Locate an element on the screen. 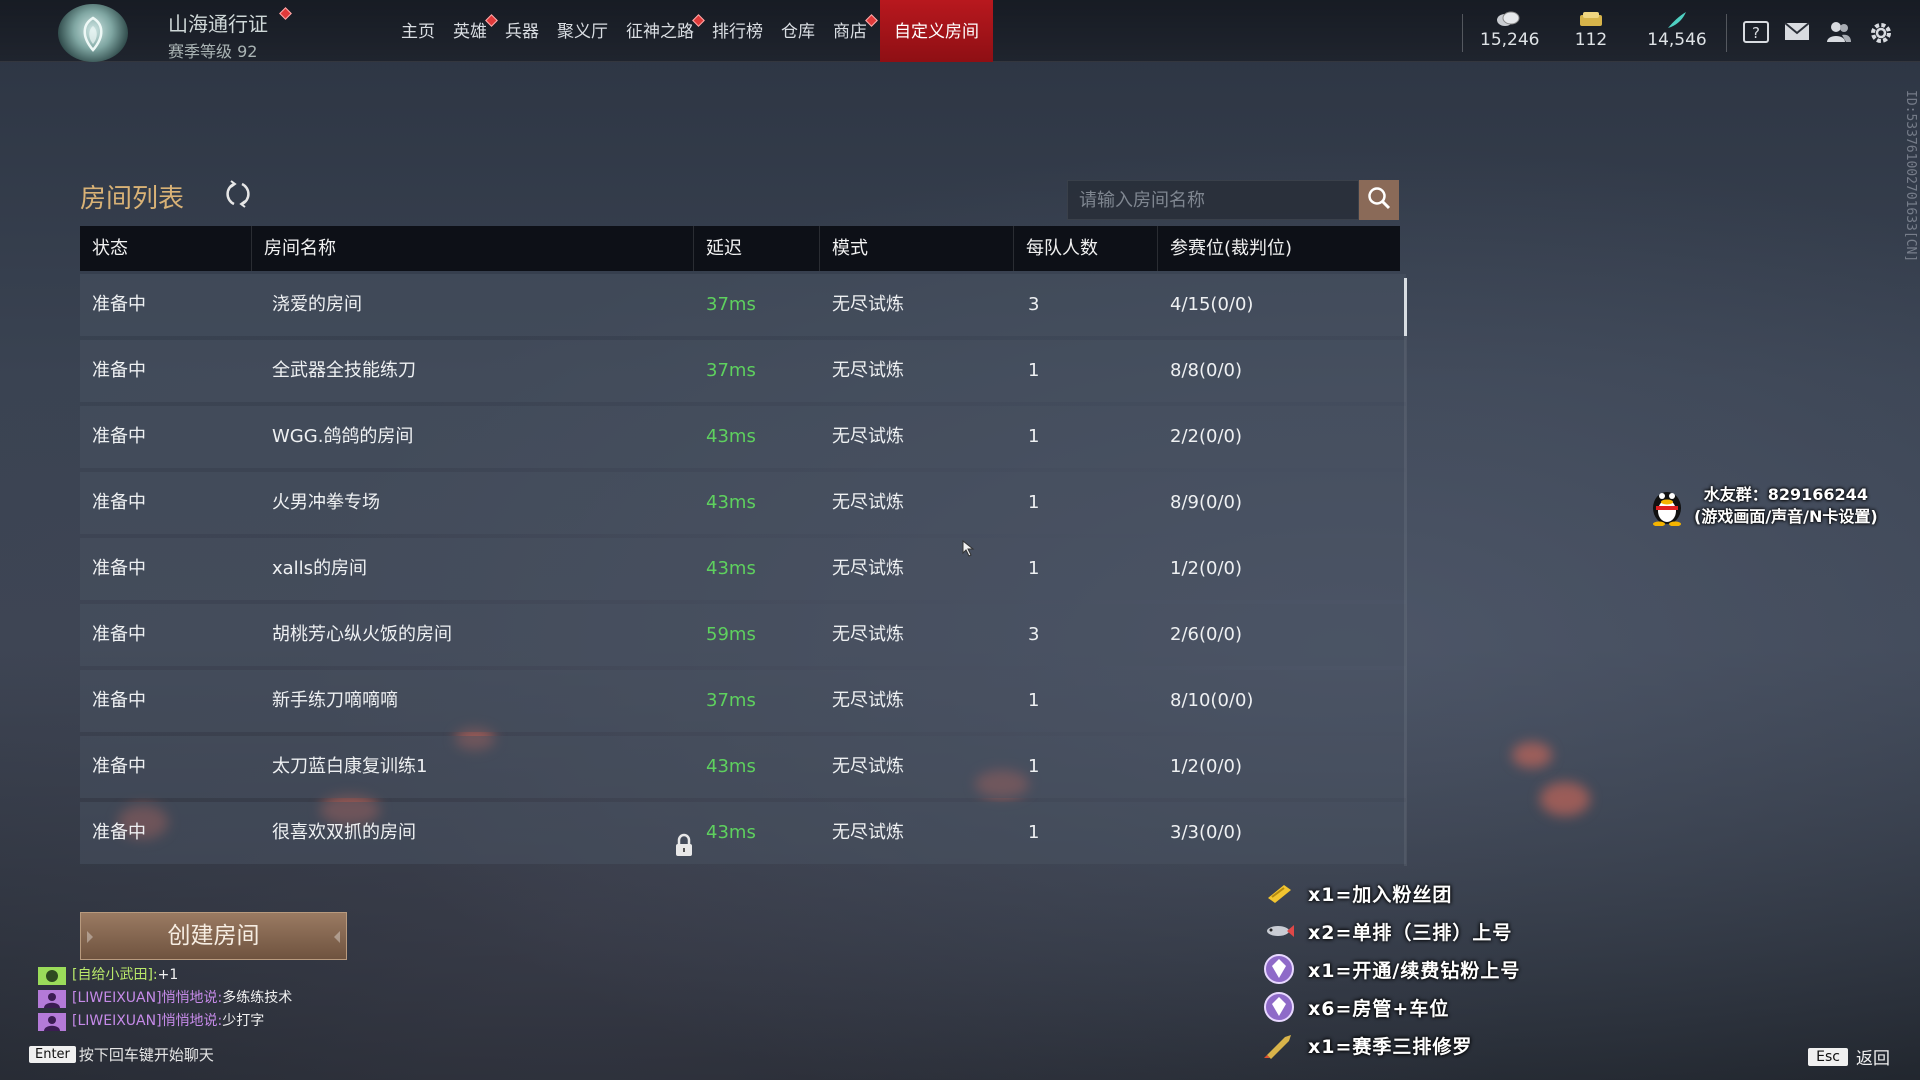 Image resolution: width=1920 pixels, height=1080 pixels. room-name: 浇爱的房间 is located at coordinates (317, 304).